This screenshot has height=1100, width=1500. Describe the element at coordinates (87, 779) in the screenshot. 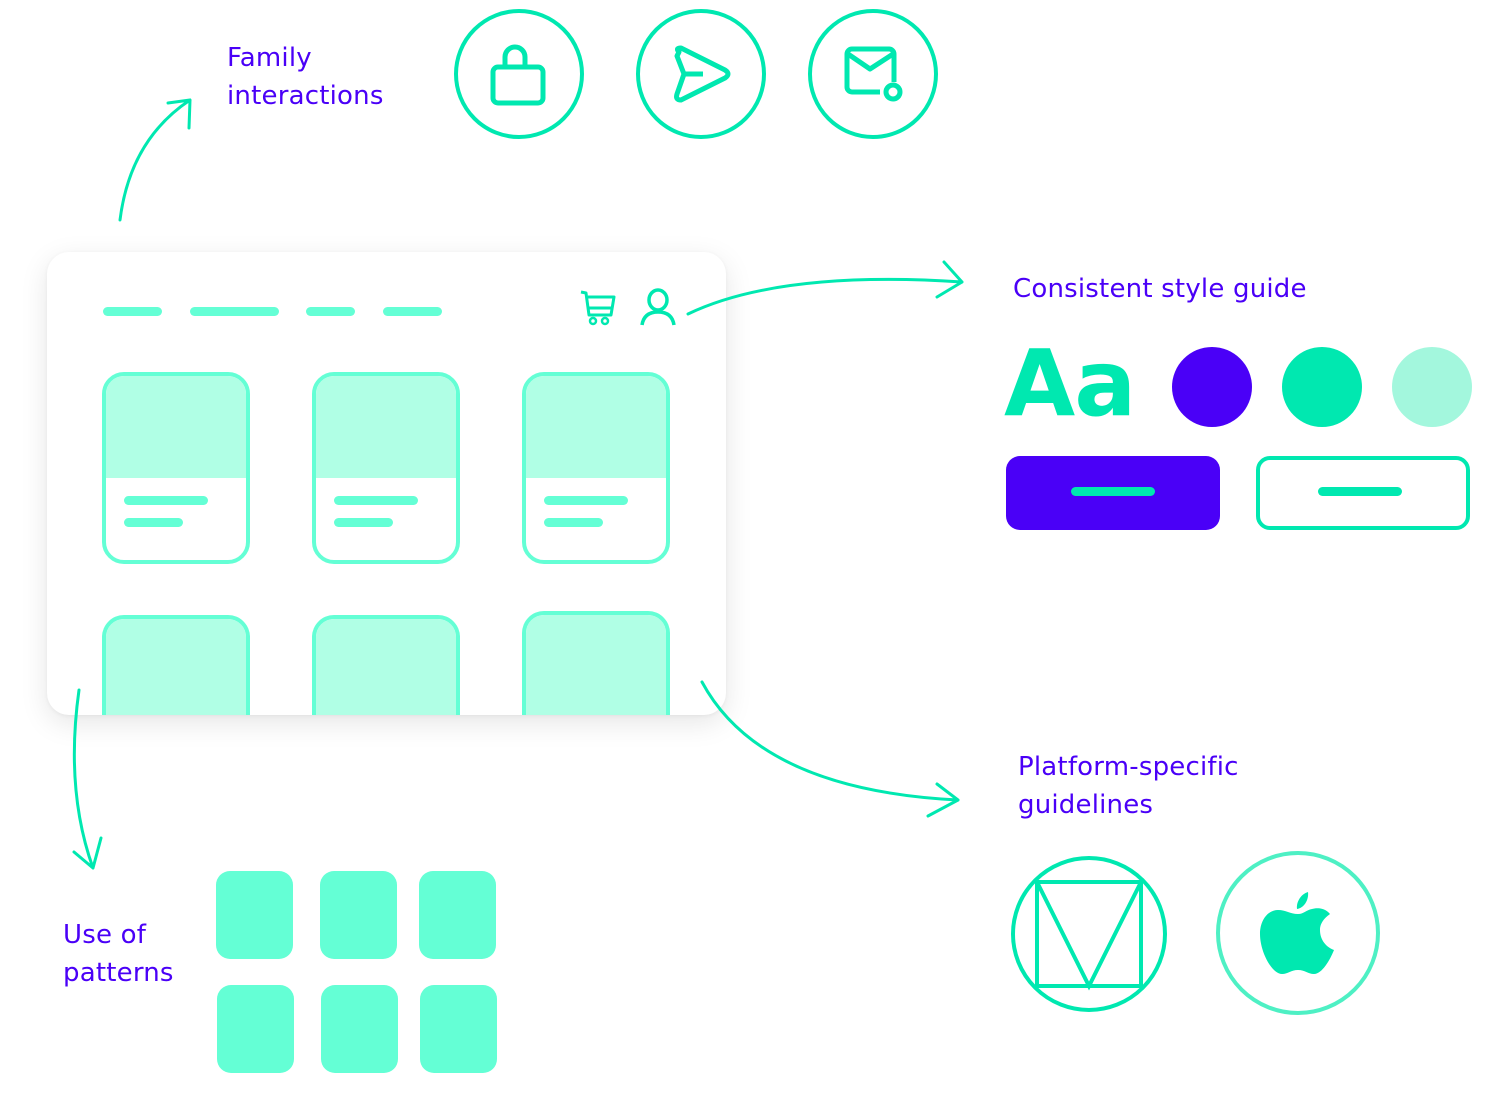

I see `arrow-to-patterns` at that location.